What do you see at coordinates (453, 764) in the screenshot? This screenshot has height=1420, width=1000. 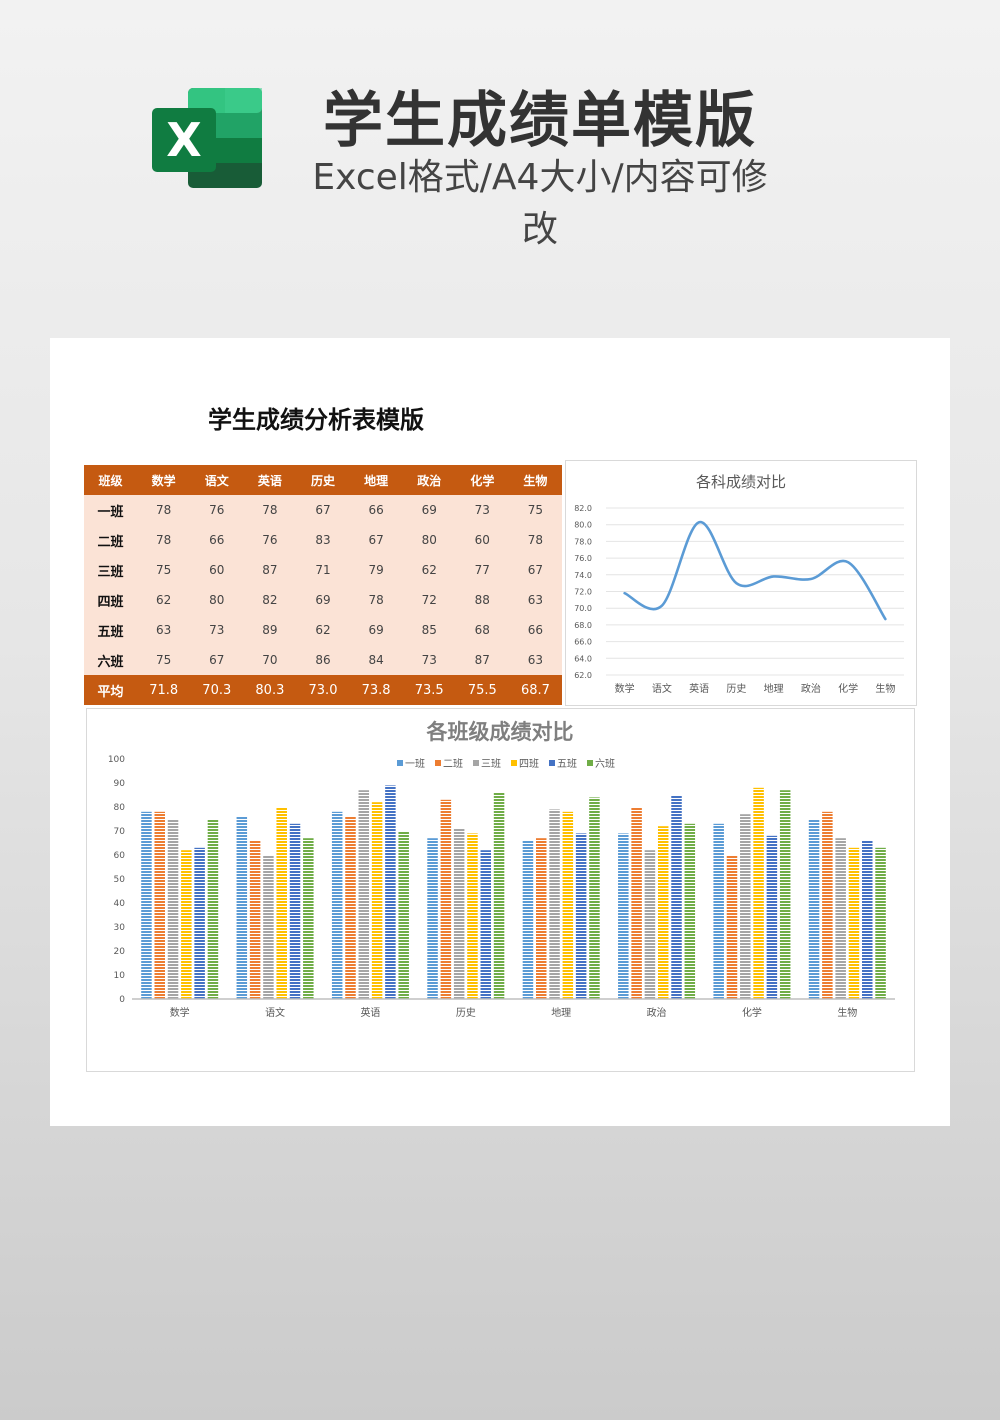 I see `legend-label: 二班` at bounding box center [453, 764].